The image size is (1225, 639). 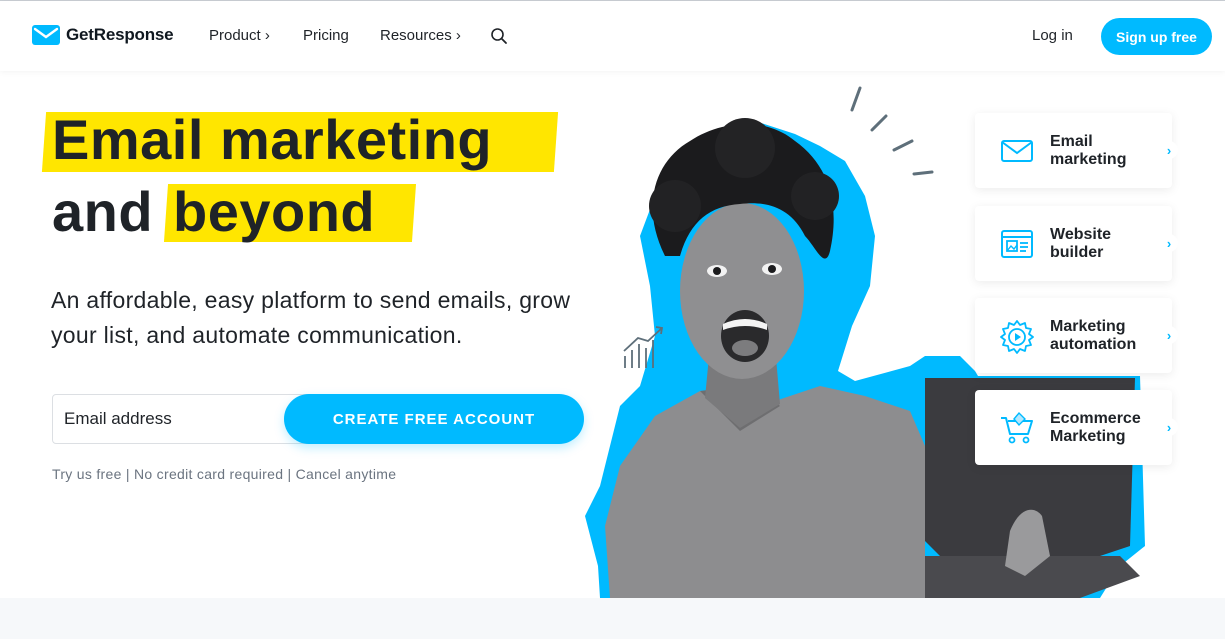 What do you see at coordinates (272, 139) in the screenshot?
I see `hero-title-line1: Email marketing` at bounding box center [272, 139].